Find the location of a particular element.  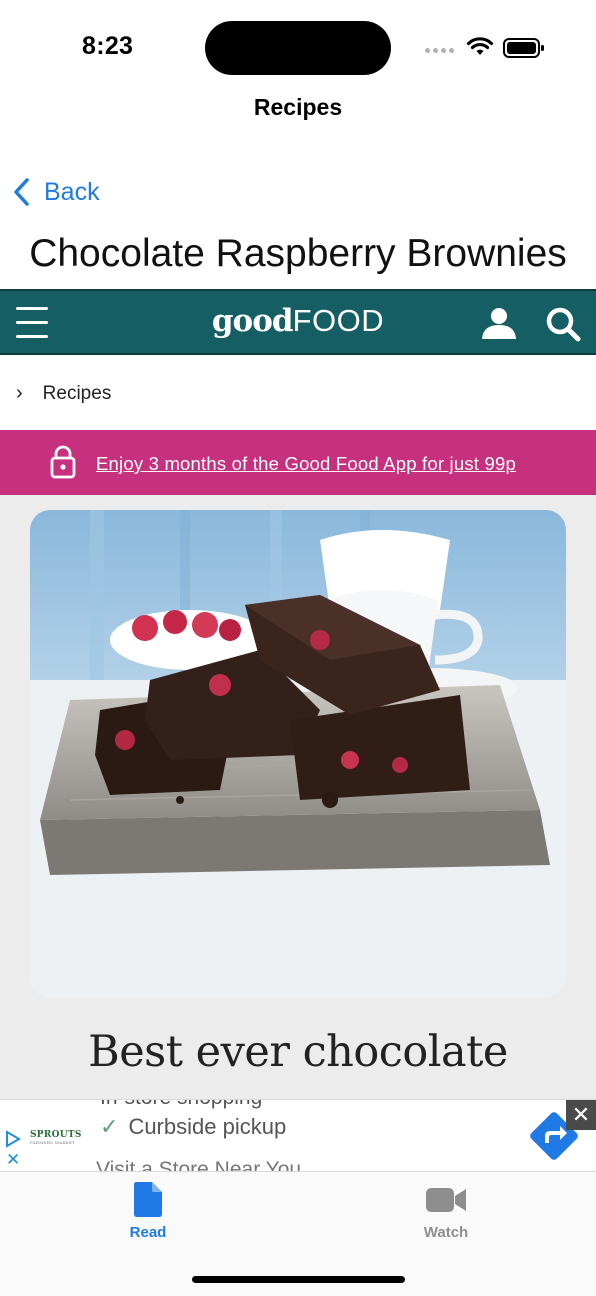

document-icon is located at coordinates (148, 1199).